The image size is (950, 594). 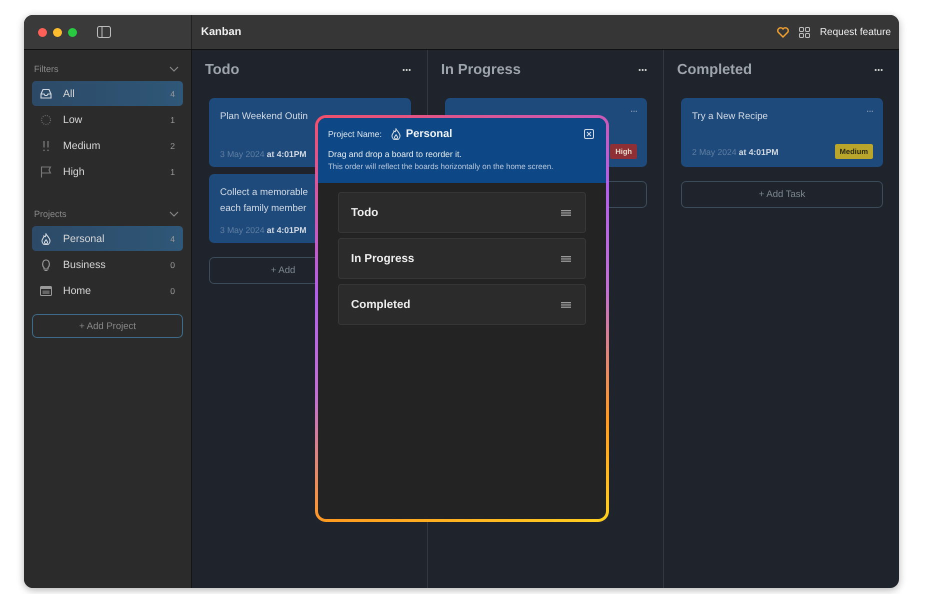 I want to click on column-title: Completed, so click(x=714, y=70).